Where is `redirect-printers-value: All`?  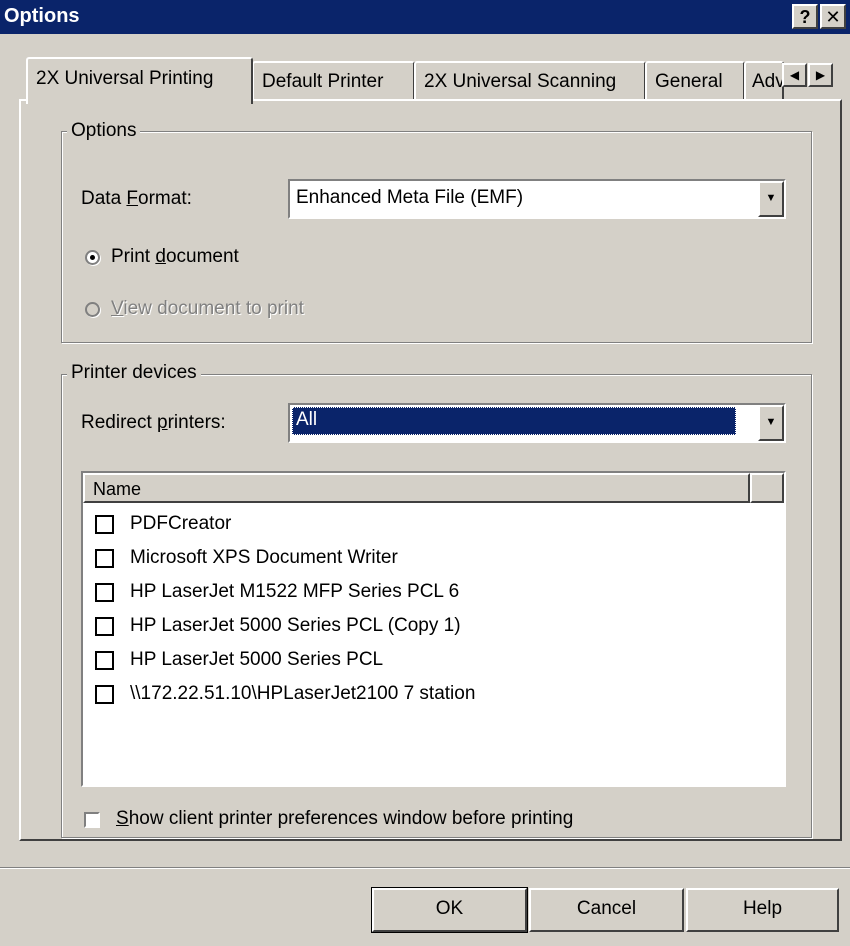 redirect-printers-value: All is located at coordinates (514, 421).